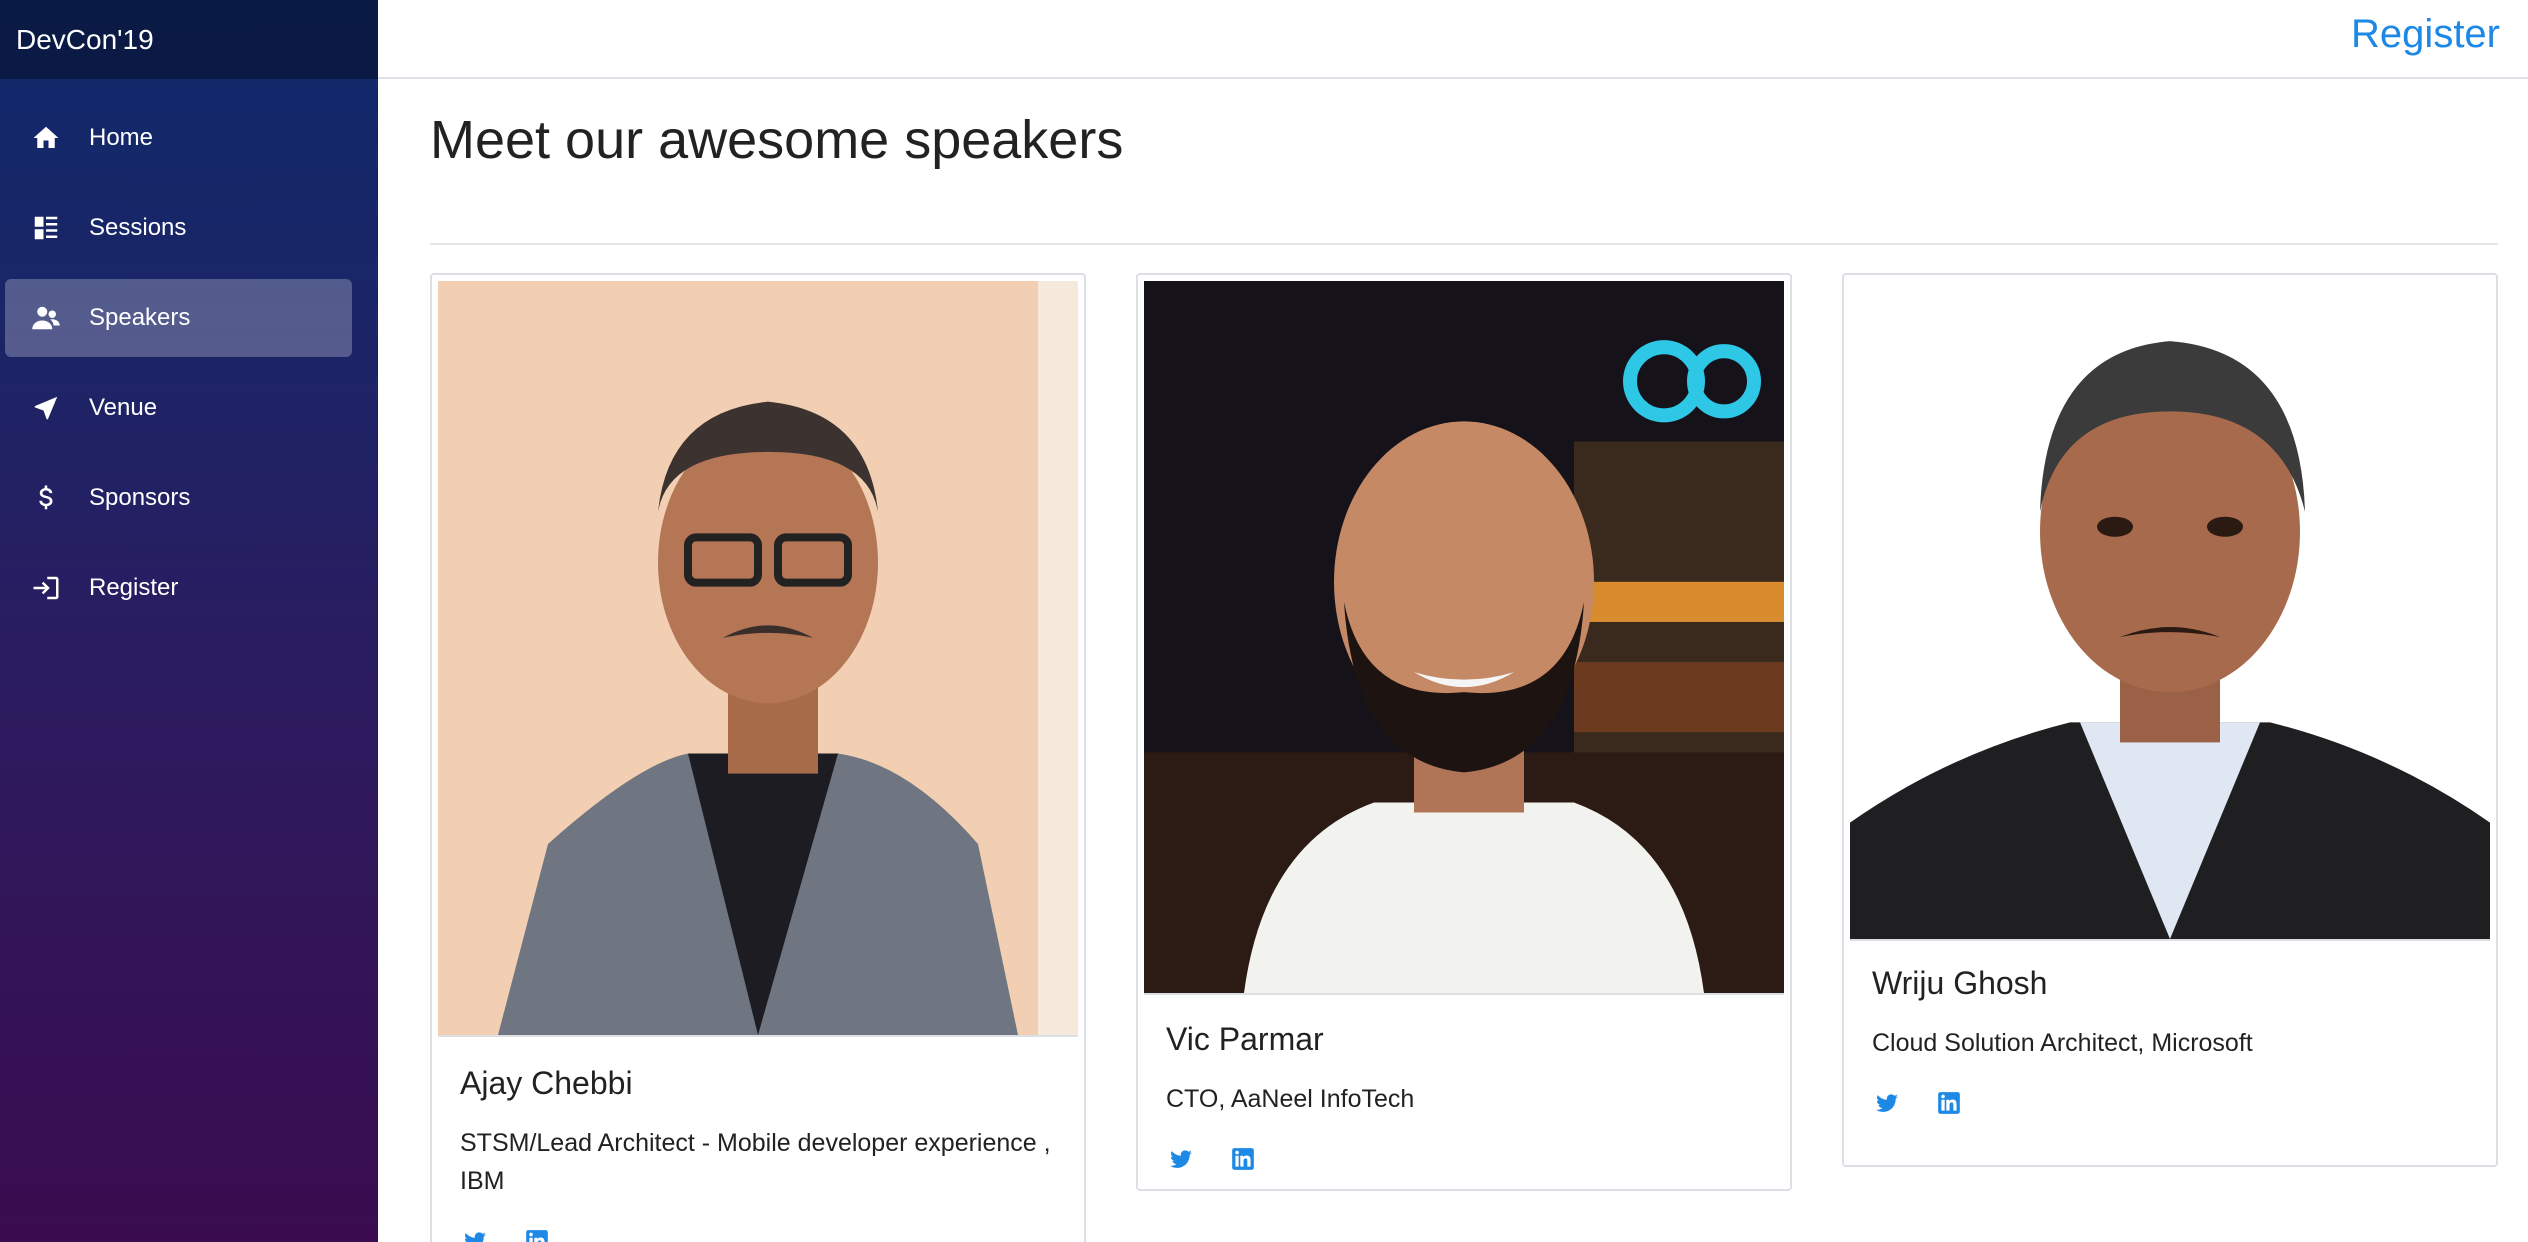  Describe the element at coordinates (1290, 1099) in the screenshot. I see `speaker-title: CTO, AaNeel InfoTech` at that location.